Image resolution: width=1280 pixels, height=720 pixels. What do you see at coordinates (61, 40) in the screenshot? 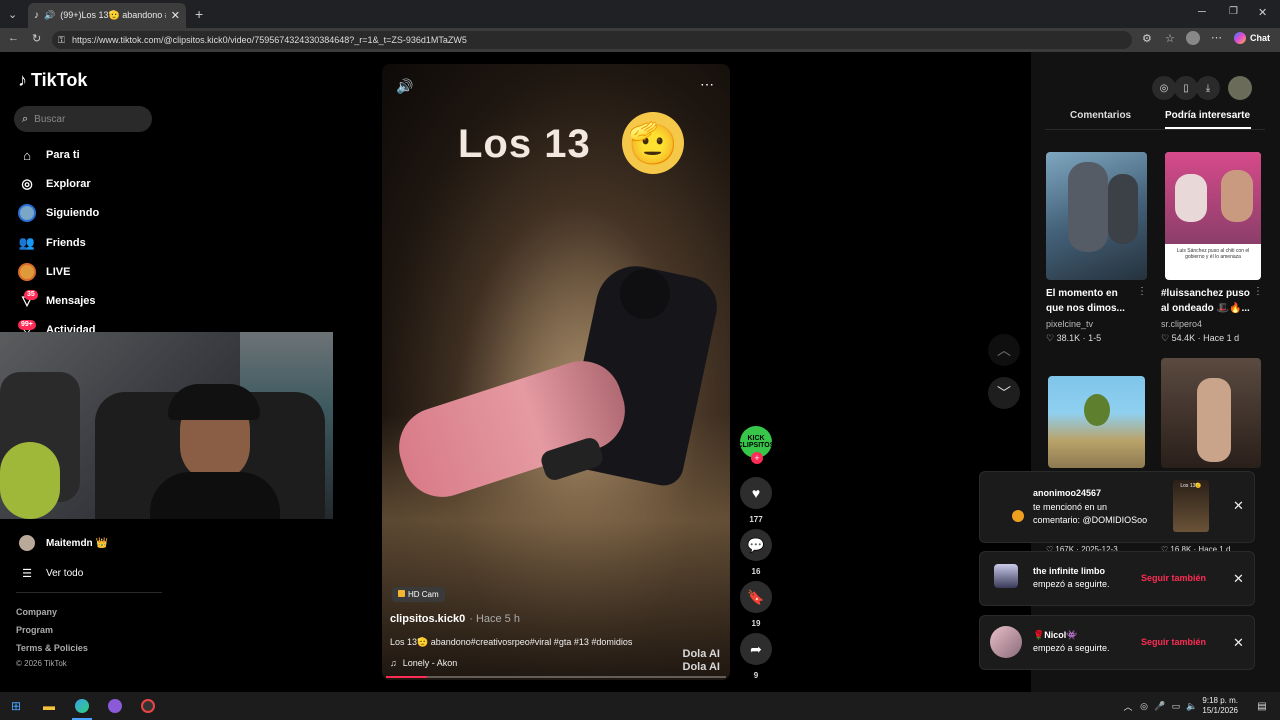
I see `site-info-icon: ⚿` at bounding box center [61, 40].